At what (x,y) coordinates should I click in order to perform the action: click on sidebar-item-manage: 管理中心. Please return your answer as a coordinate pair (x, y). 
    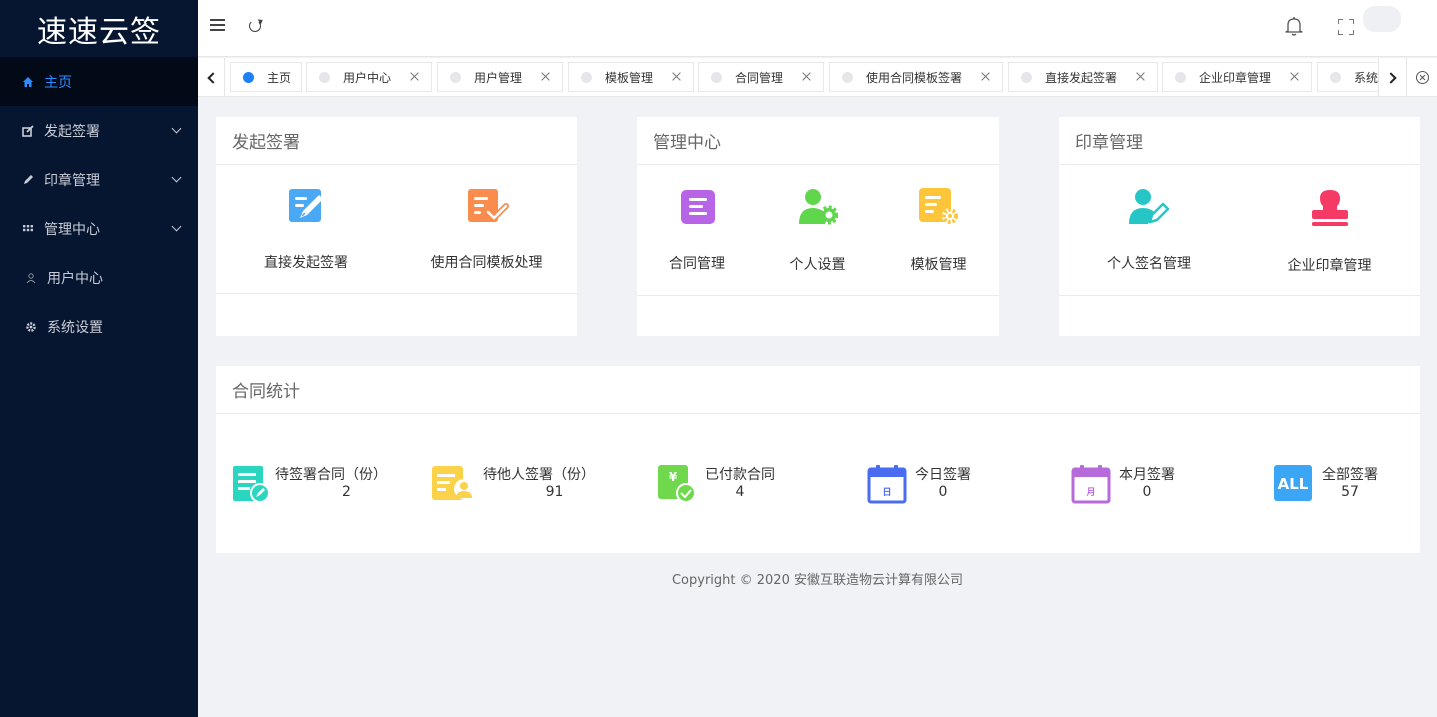
    Looking at the image, I should click on (99, 228).